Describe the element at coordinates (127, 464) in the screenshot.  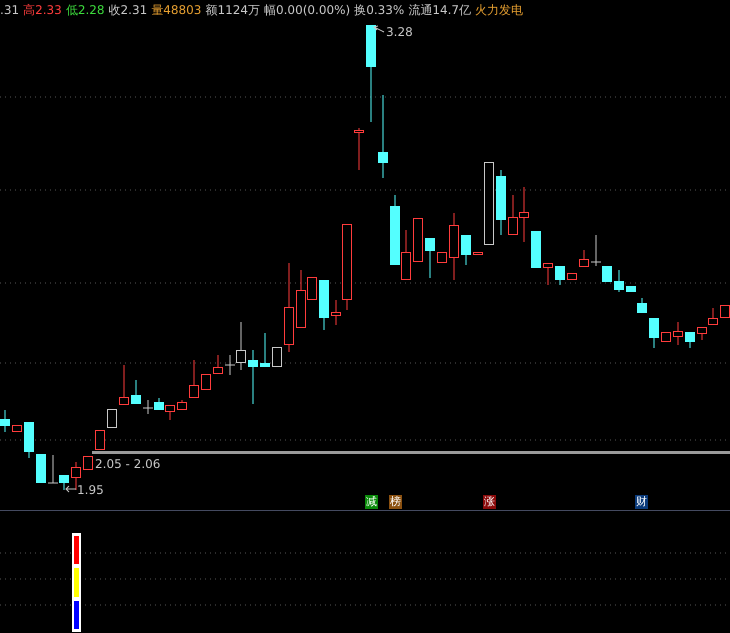
I see `price-range-label: 2.05 - 2.06` at that location.